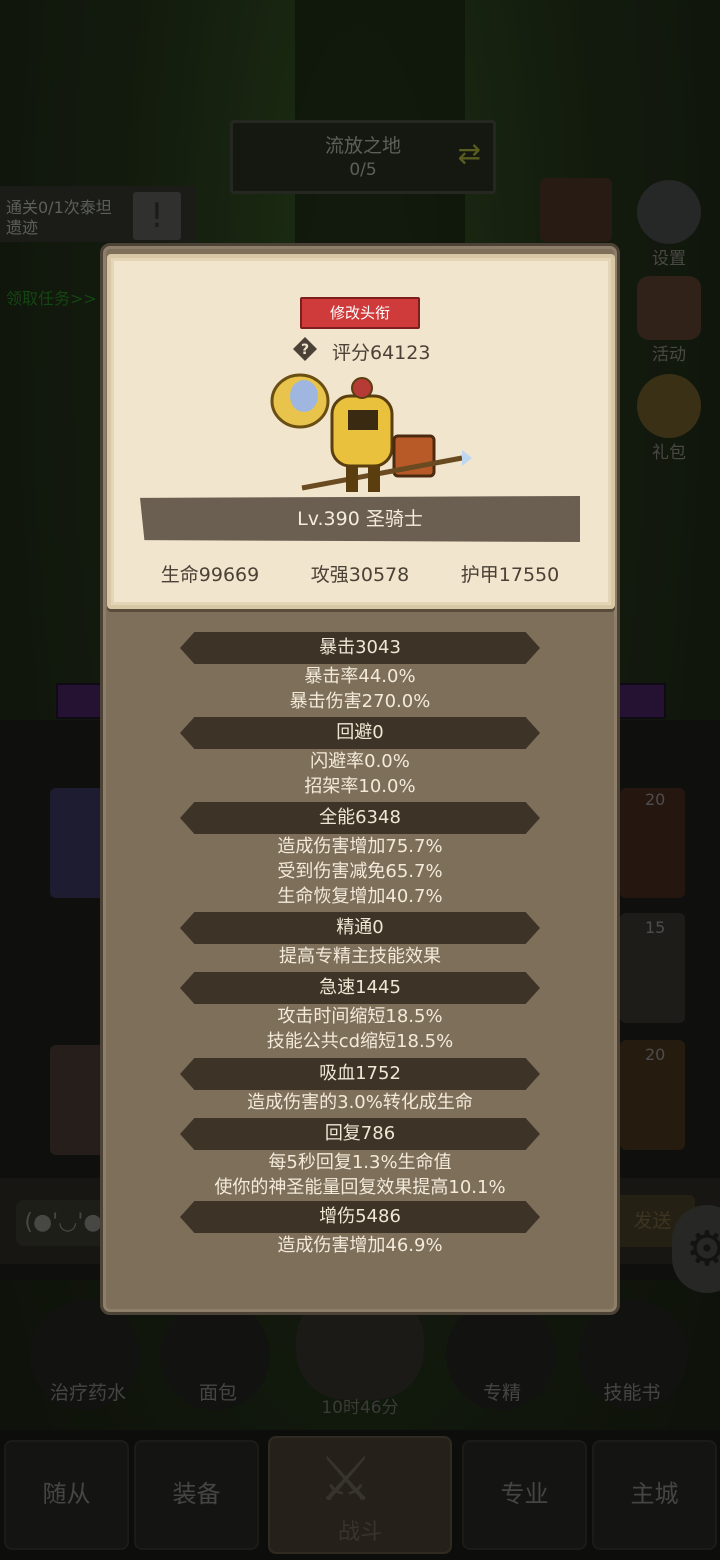 The height and width of the screenshot is (1560, 720). Describe the element at coordinates (360, 1102) in the screenshot. I see `stat-line: 造成伤害的3.0%转化成生命` at that location.